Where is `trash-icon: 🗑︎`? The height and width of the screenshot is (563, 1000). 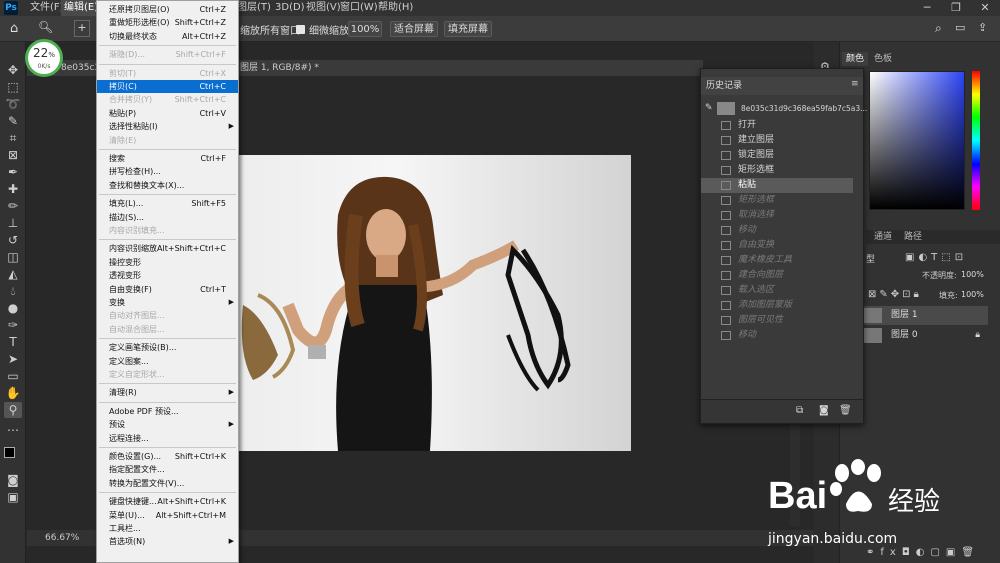
trash-icon: 🗑︎ is located at coordinates (845, 410).